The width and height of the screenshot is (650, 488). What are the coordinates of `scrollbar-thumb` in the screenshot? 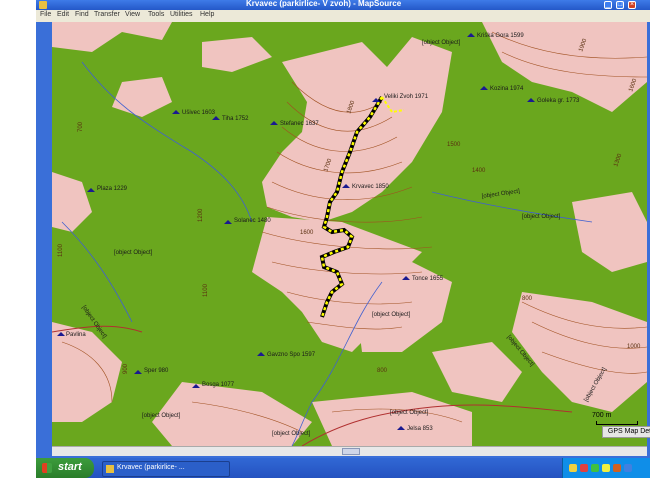 It's located at (351, 451).